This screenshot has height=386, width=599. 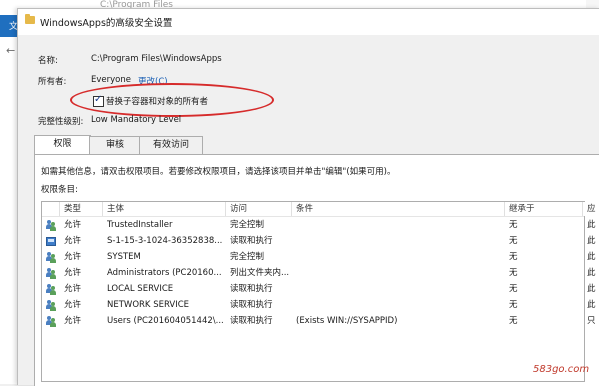 I want to click on tab-effective-access: 有效访问, so click(x=171, y=145).